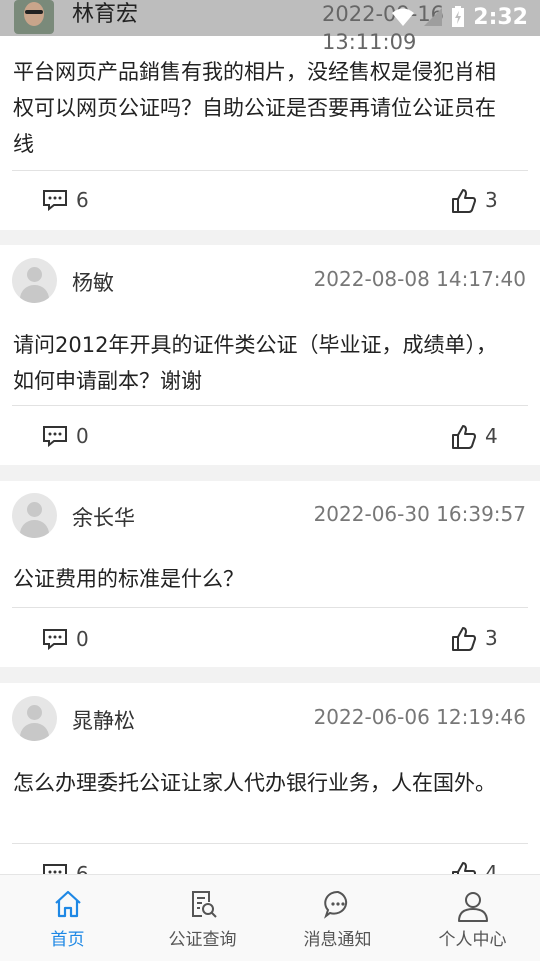 This screenshot has height=961, width=540. Describe the element at coordinates (472, 907) in the screenshot. I see `person-icon` at that location.